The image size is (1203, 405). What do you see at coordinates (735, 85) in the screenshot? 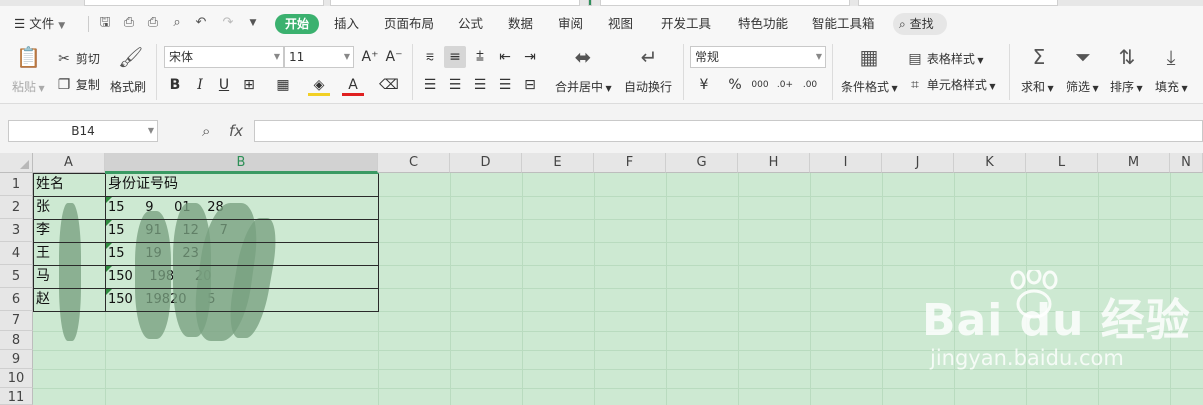
I see `percent-icon: %` at bounding box center [735, 85].